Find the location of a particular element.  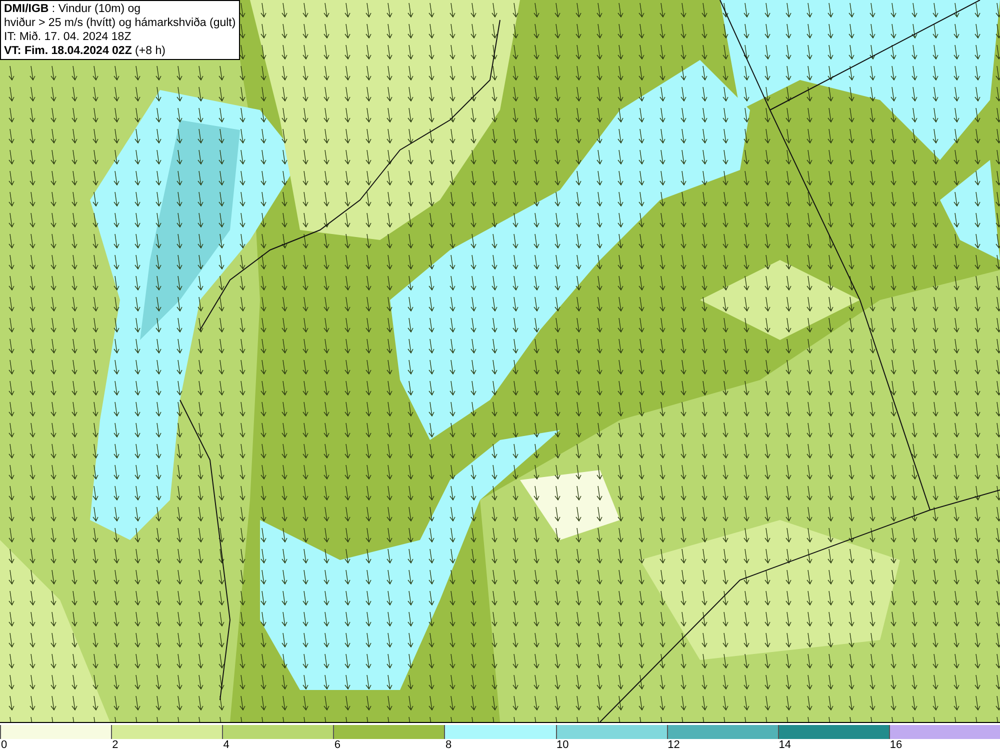

header-text: VT: Fim. 18.04.2024 02Z (+8 h) is located at coordinates (85, 51).